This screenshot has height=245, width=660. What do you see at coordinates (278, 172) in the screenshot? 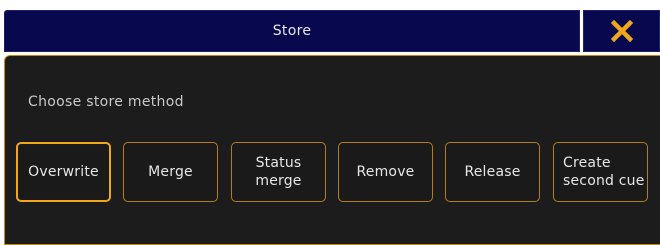
I see `status-merge-button: Status merge` at bounding box center [278, 172].